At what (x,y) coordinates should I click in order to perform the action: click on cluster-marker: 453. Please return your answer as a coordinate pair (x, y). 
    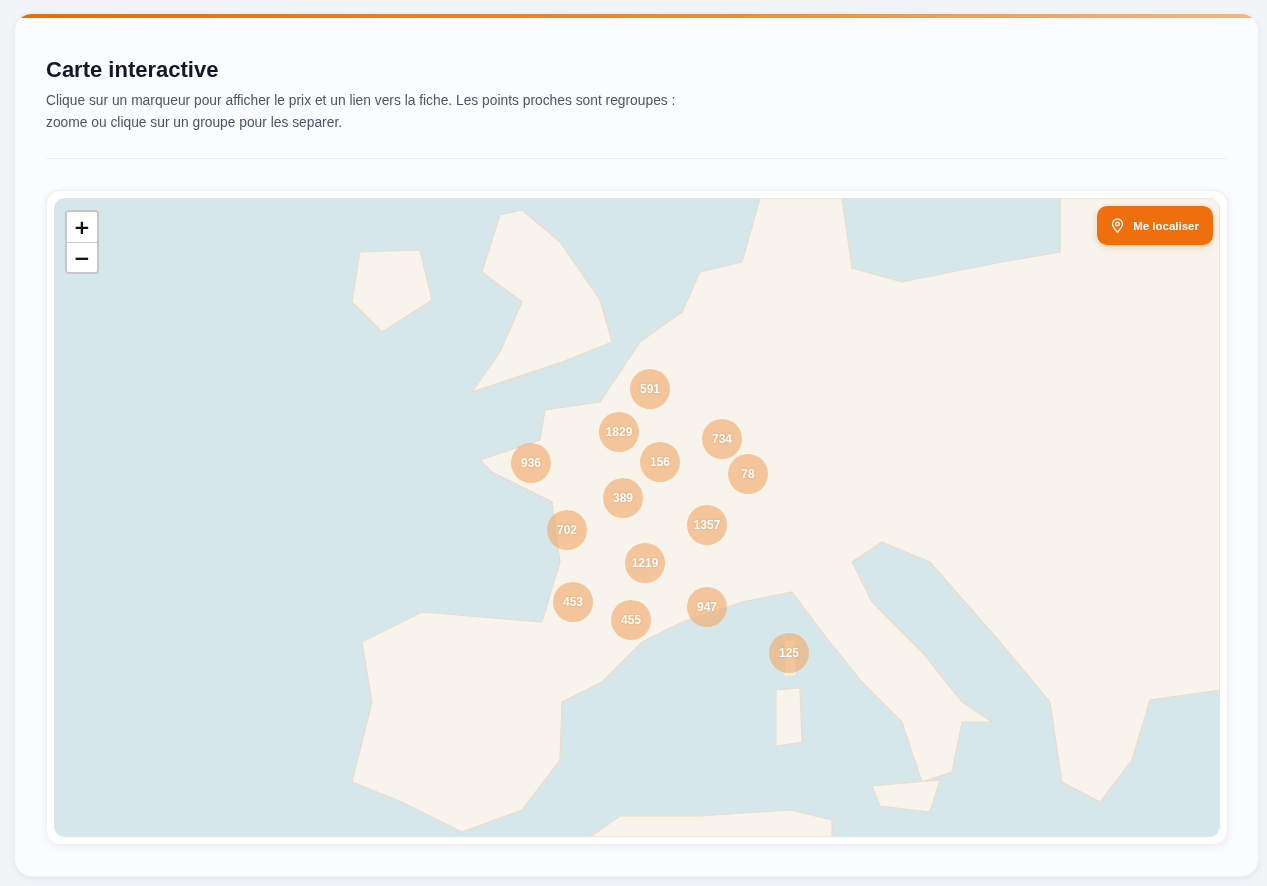
    Looking at the image, I should click on (573, 602).